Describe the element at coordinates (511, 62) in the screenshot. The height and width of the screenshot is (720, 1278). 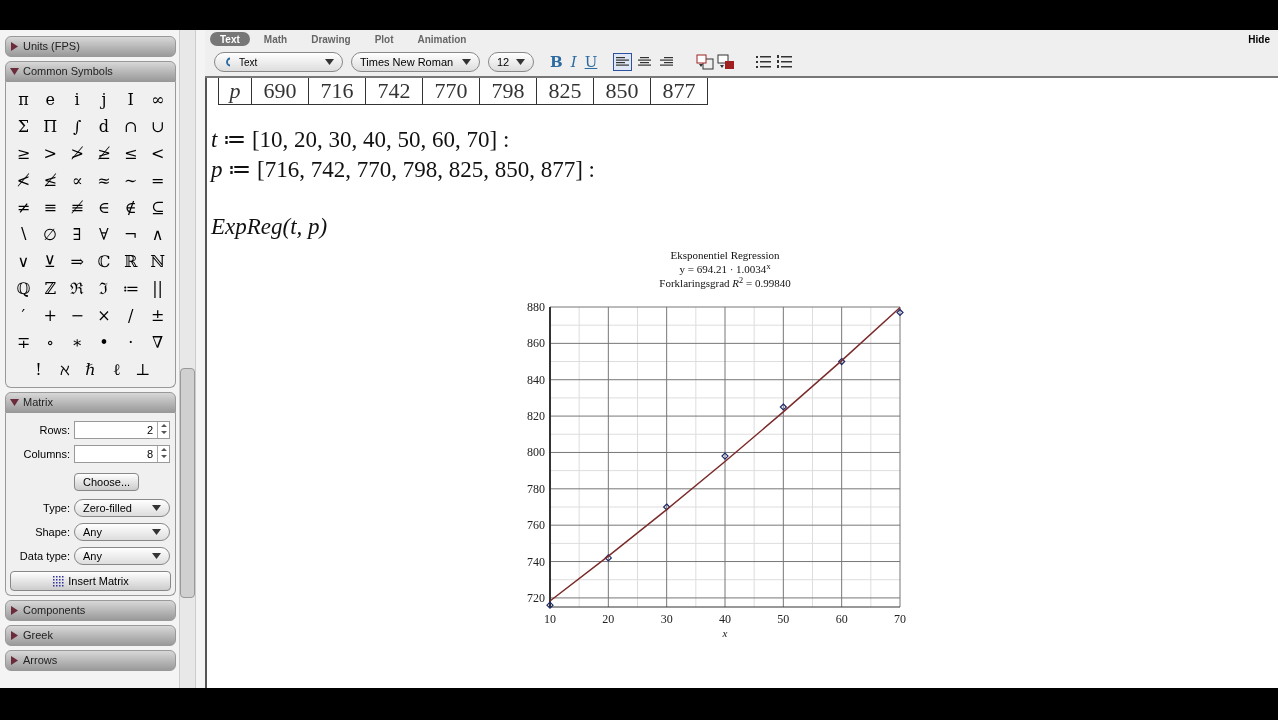
I see `font-size-dropdown: 12` at that location.